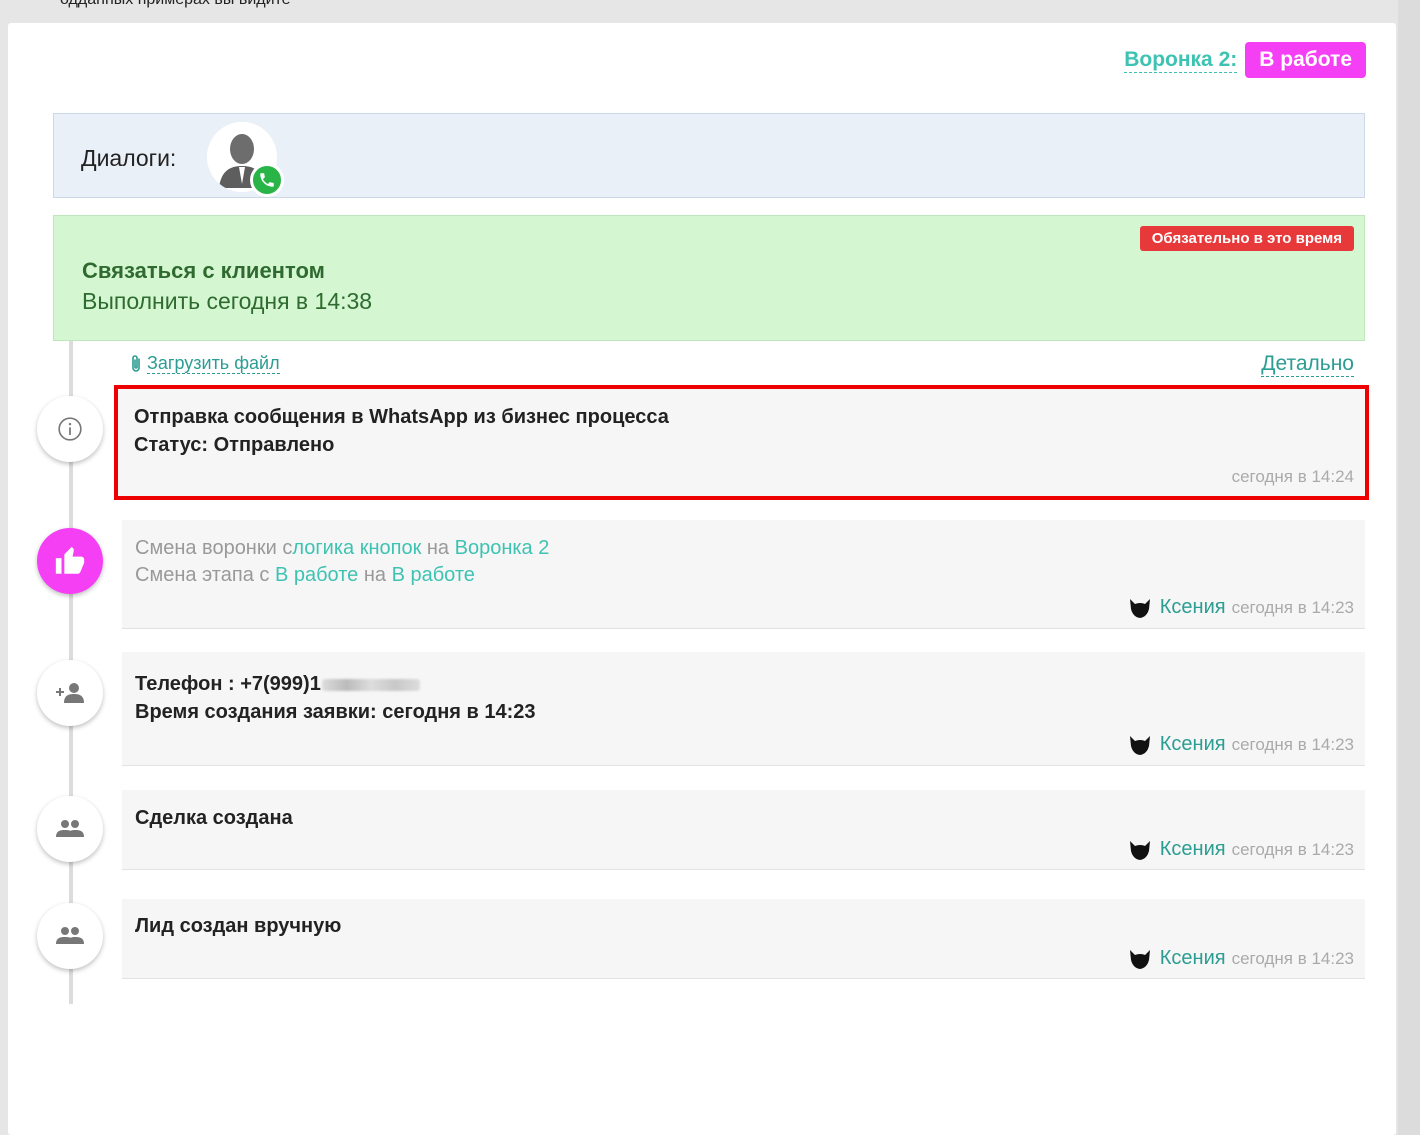 This screenshot has width=1420, height=1135. What do you see at coordinates (267, 180) in the screenshot?
I see `whatsapp-phone-icon` at bounding box center [267, 180].